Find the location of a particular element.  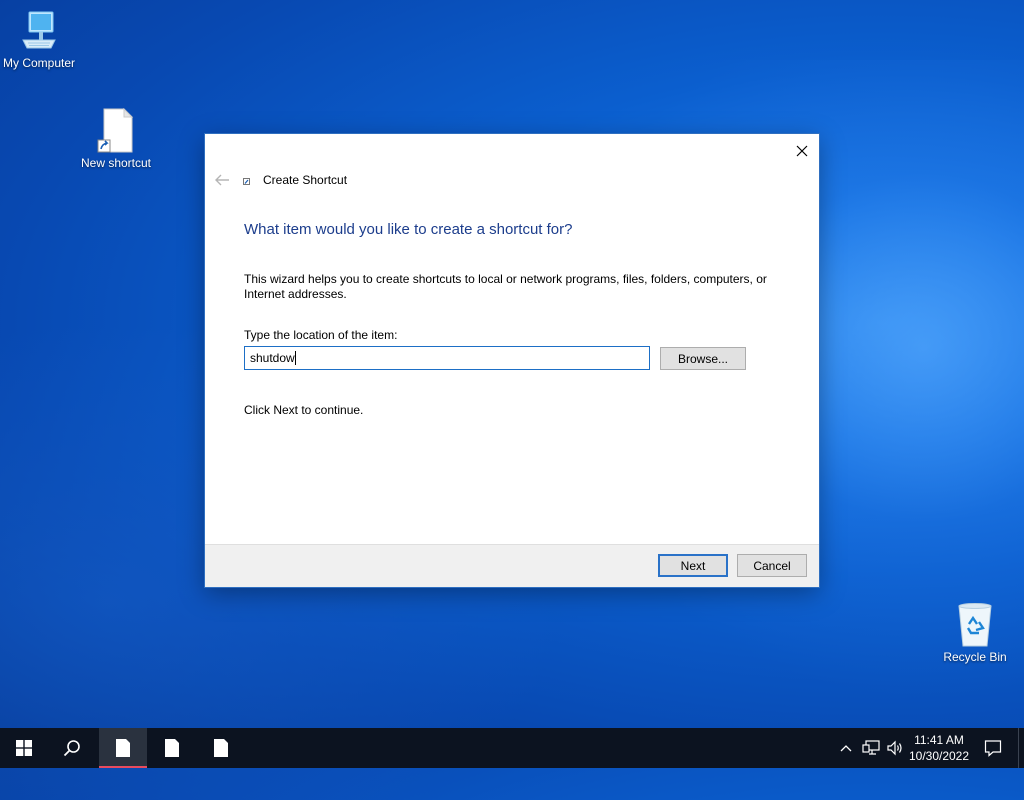

clock-date: 10/30/2022 is located at coordinates (939, 756).